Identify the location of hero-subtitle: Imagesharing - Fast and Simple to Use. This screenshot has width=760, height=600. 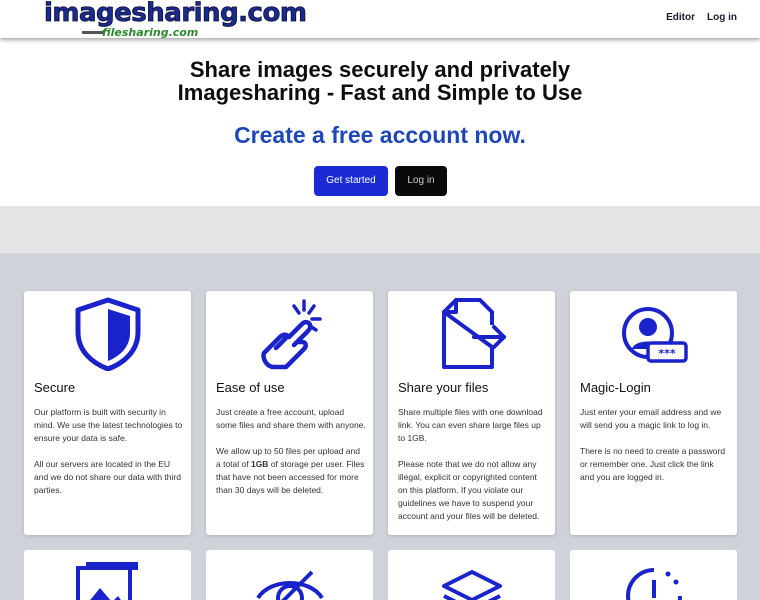
(380, 92).